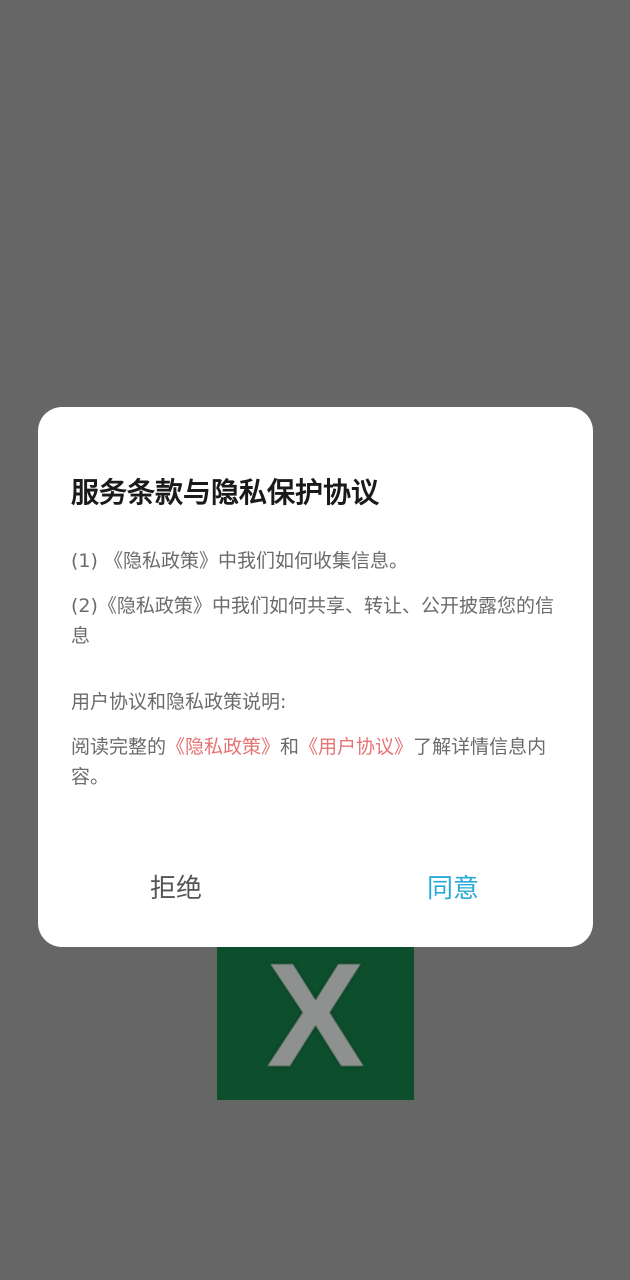 The width and height of the screenshot is (630, 1280). Describe the element at coordinates (312, 561) in the screenshot. I see `item-1-text: 中我们如何收集信息。` at that location.